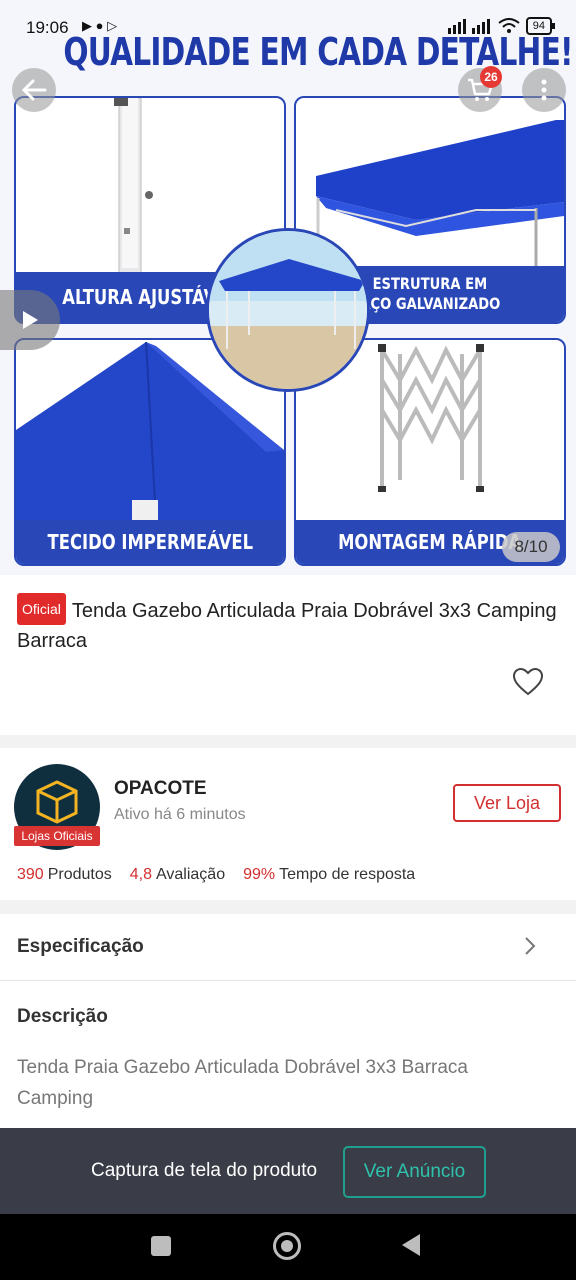 The height and width of the screenshot is (1280, 576). I want to click on status-time: 19:06, so click(47, 27).